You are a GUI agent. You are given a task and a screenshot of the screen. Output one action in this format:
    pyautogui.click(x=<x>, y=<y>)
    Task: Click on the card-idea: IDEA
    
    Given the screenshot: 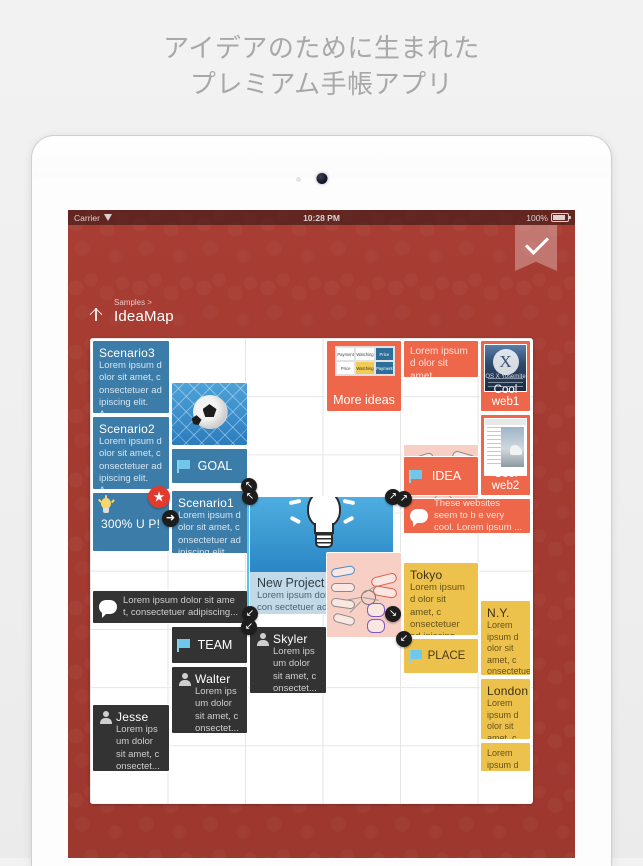 What is the action you would take?
    pyautogui.click(x=441, y=476)
    